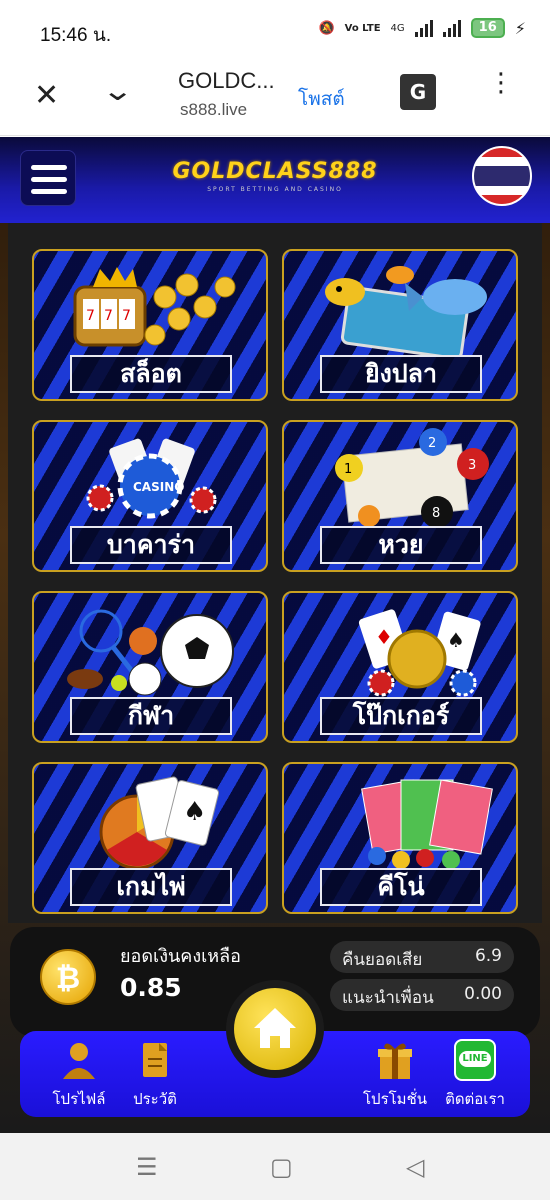 This screenshot has width=550, height=1200. I want to click on svg-text: 1, so click(348, 469).